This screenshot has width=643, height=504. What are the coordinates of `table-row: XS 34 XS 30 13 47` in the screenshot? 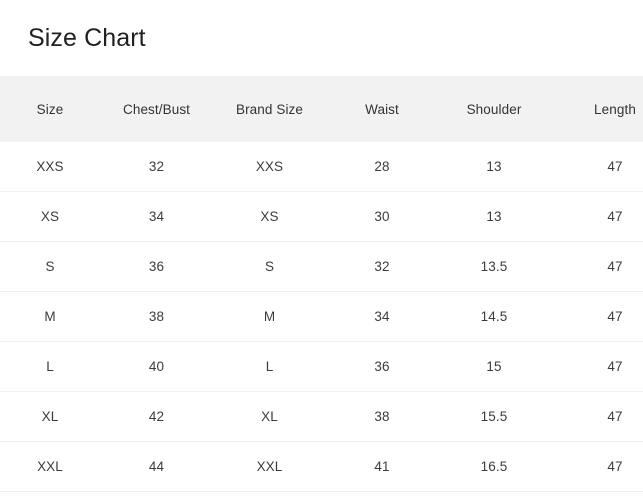 It's located at (321, 216).